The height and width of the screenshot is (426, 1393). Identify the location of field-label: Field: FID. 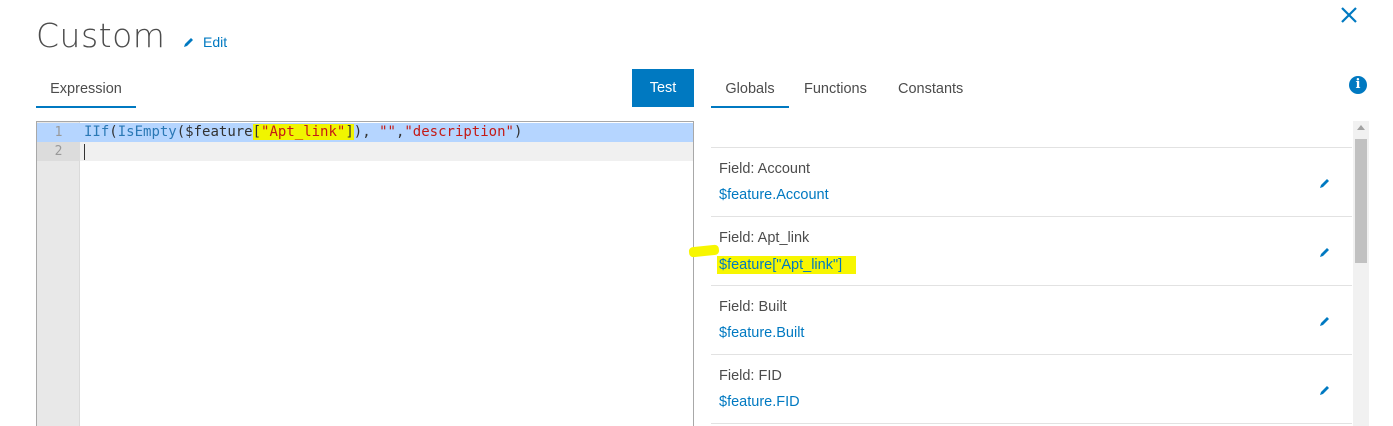
(750, 376).